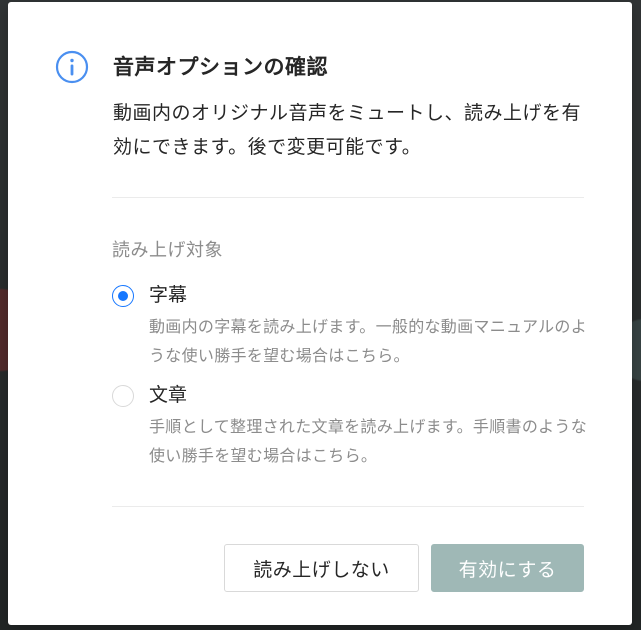 The height and width of the screenshot is (630, 641). Describe the element at coordinates (347, 130) in the screenshot. I see `dialog-description: 動画内のオリジナル音声をミュートし、読み上げを有効にできます。後で変更可能です。` at that location.